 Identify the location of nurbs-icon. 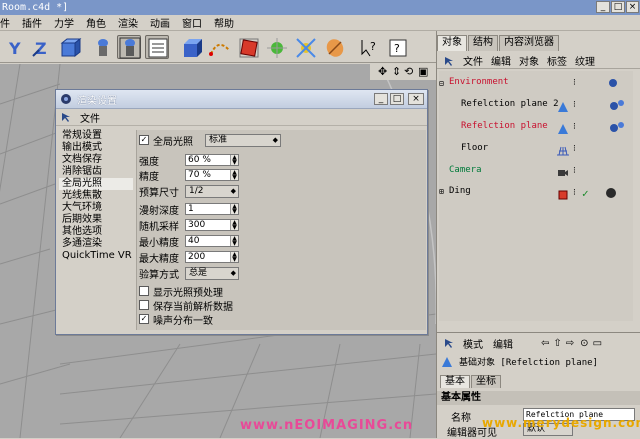
(248, 47).